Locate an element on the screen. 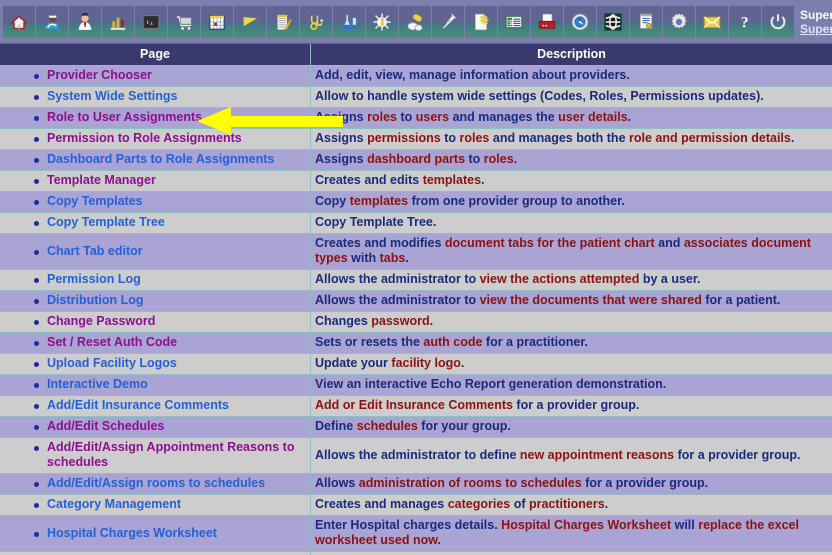 The image size is (832, 555). shopping-cart-icon is located at coordinates (183, 21).